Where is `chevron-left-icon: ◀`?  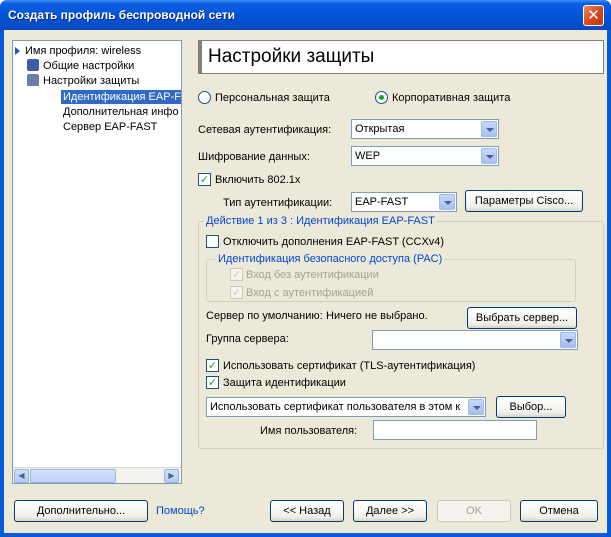 chevron-left-icon: ◀ is located at coordinates (21, 475).